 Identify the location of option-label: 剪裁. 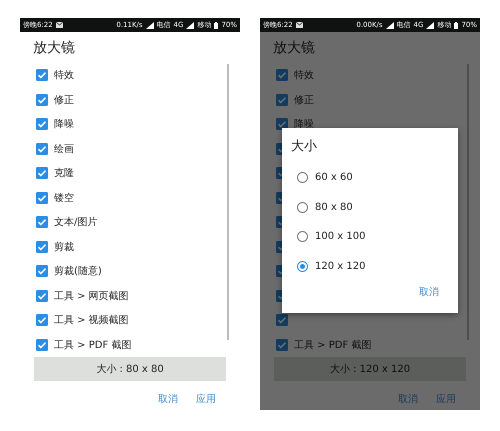
(64, 247).